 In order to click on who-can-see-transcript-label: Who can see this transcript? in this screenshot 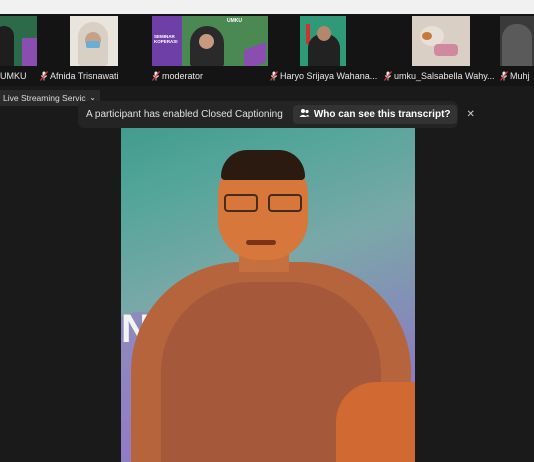, I will do `click(382, 114)`.